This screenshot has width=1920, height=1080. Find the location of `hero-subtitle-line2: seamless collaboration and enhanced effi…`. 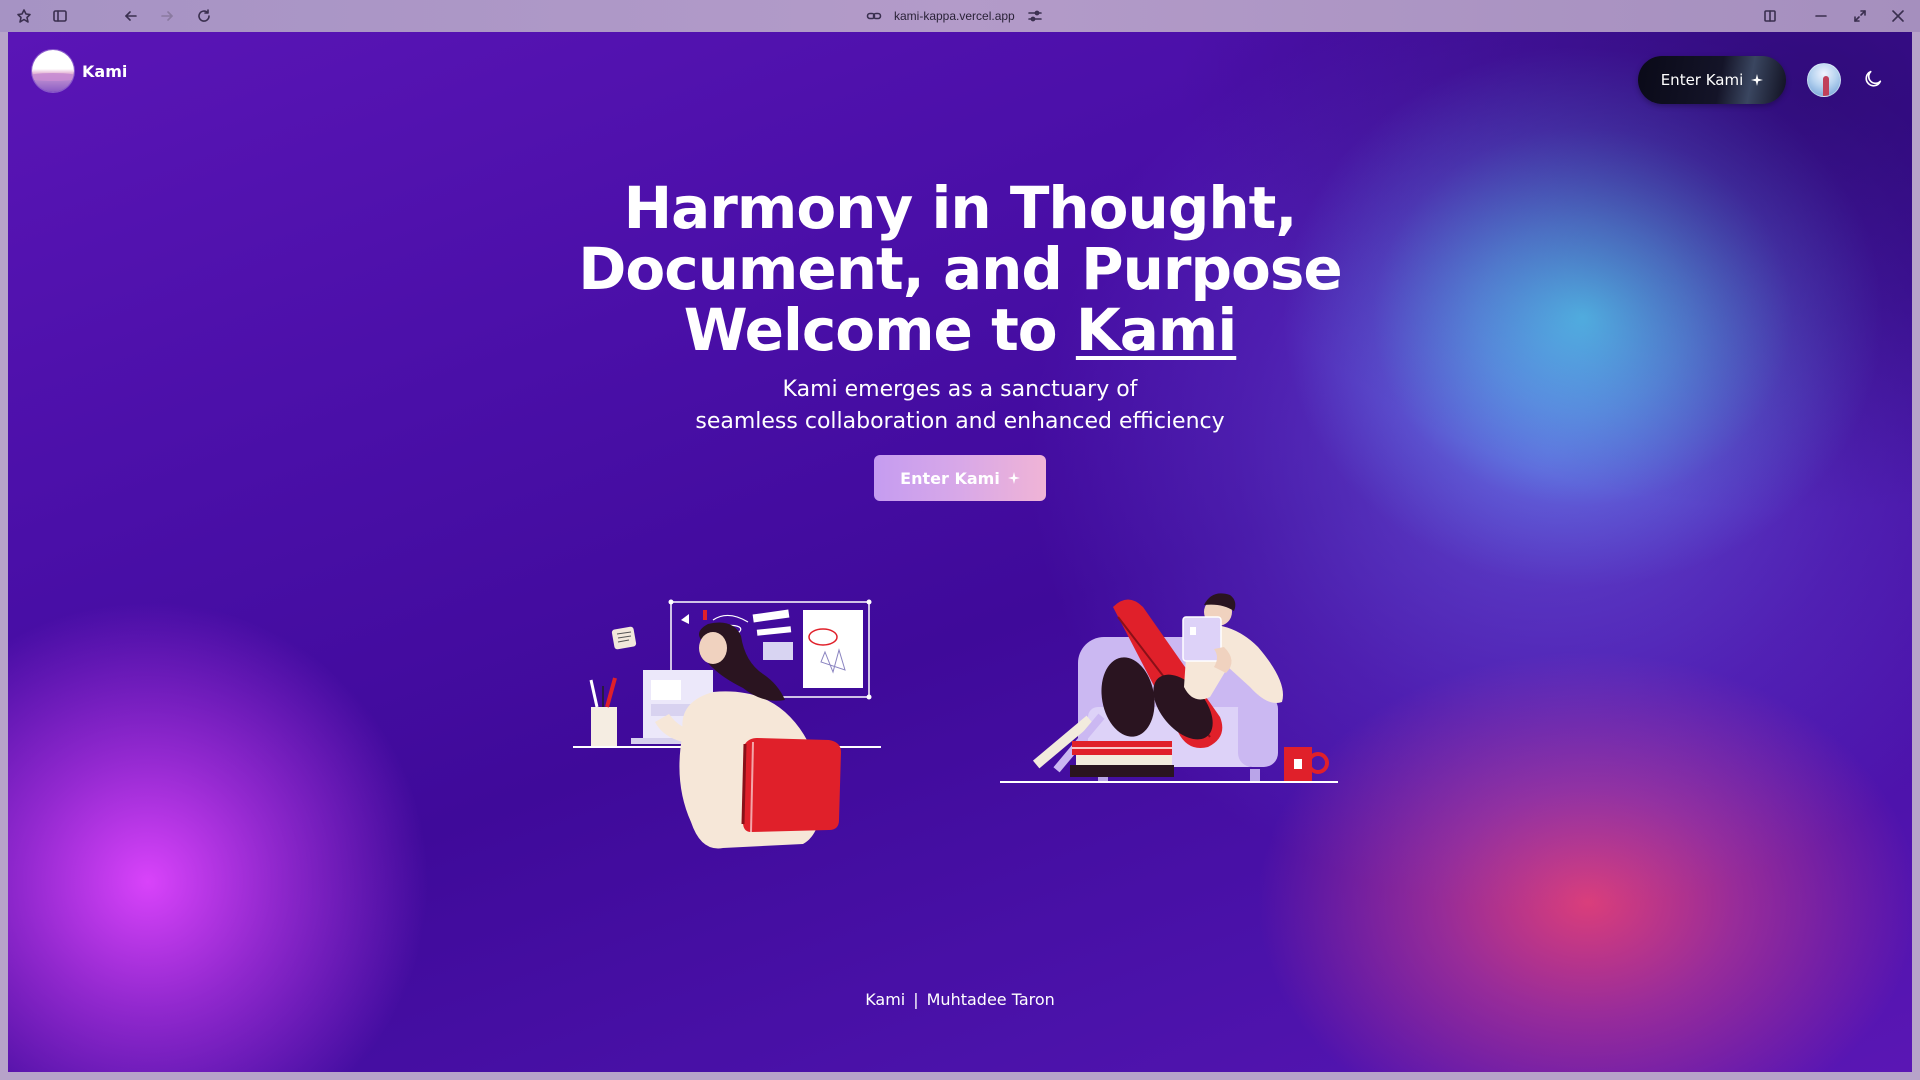

hero-subtitle-line2: seamless collaboration and enhanced effi… is located at coordinates (960, 421).